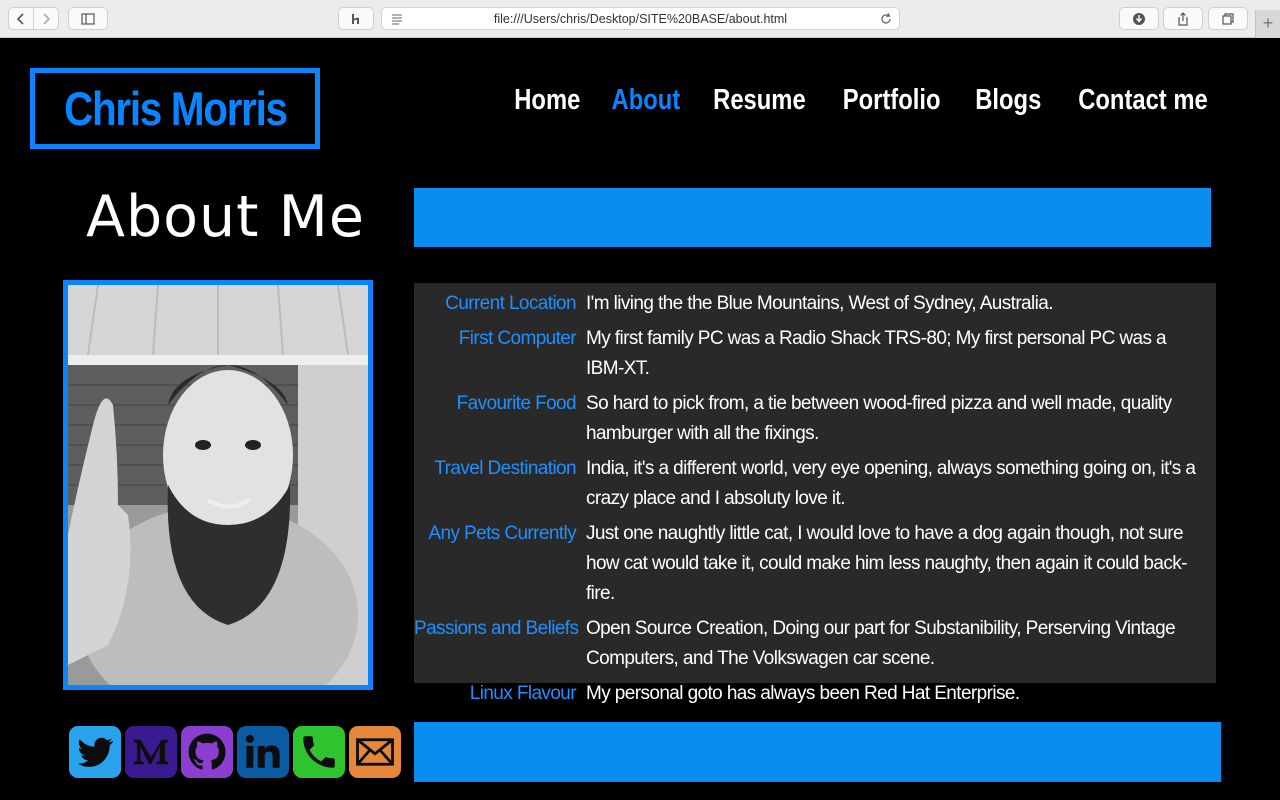 This screenshot has height=800, width=1280. Describe the element at coordinates (645, 100) in the screenshot. I see `nav-about: About` at that location.